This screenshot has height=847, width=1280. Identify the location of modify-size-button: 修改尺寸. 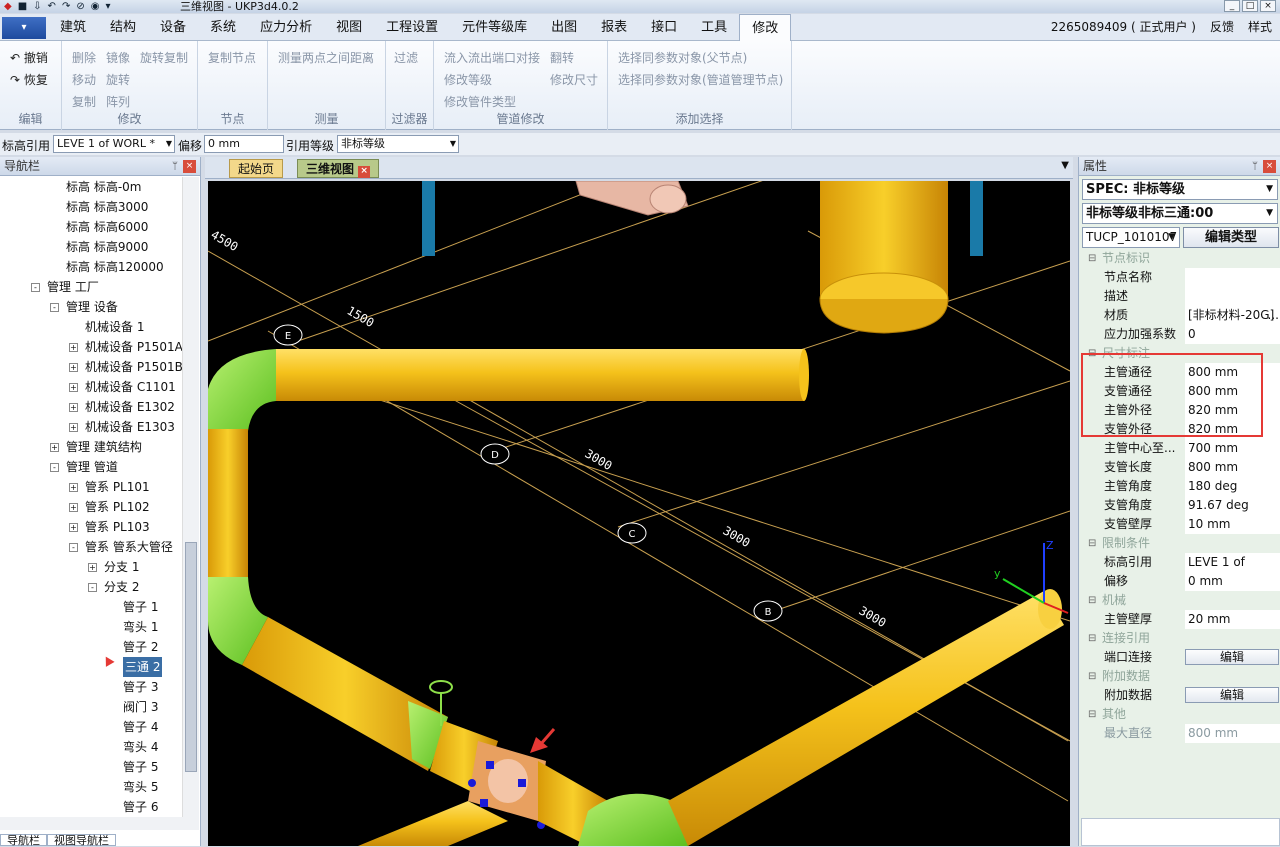
(574, 79).